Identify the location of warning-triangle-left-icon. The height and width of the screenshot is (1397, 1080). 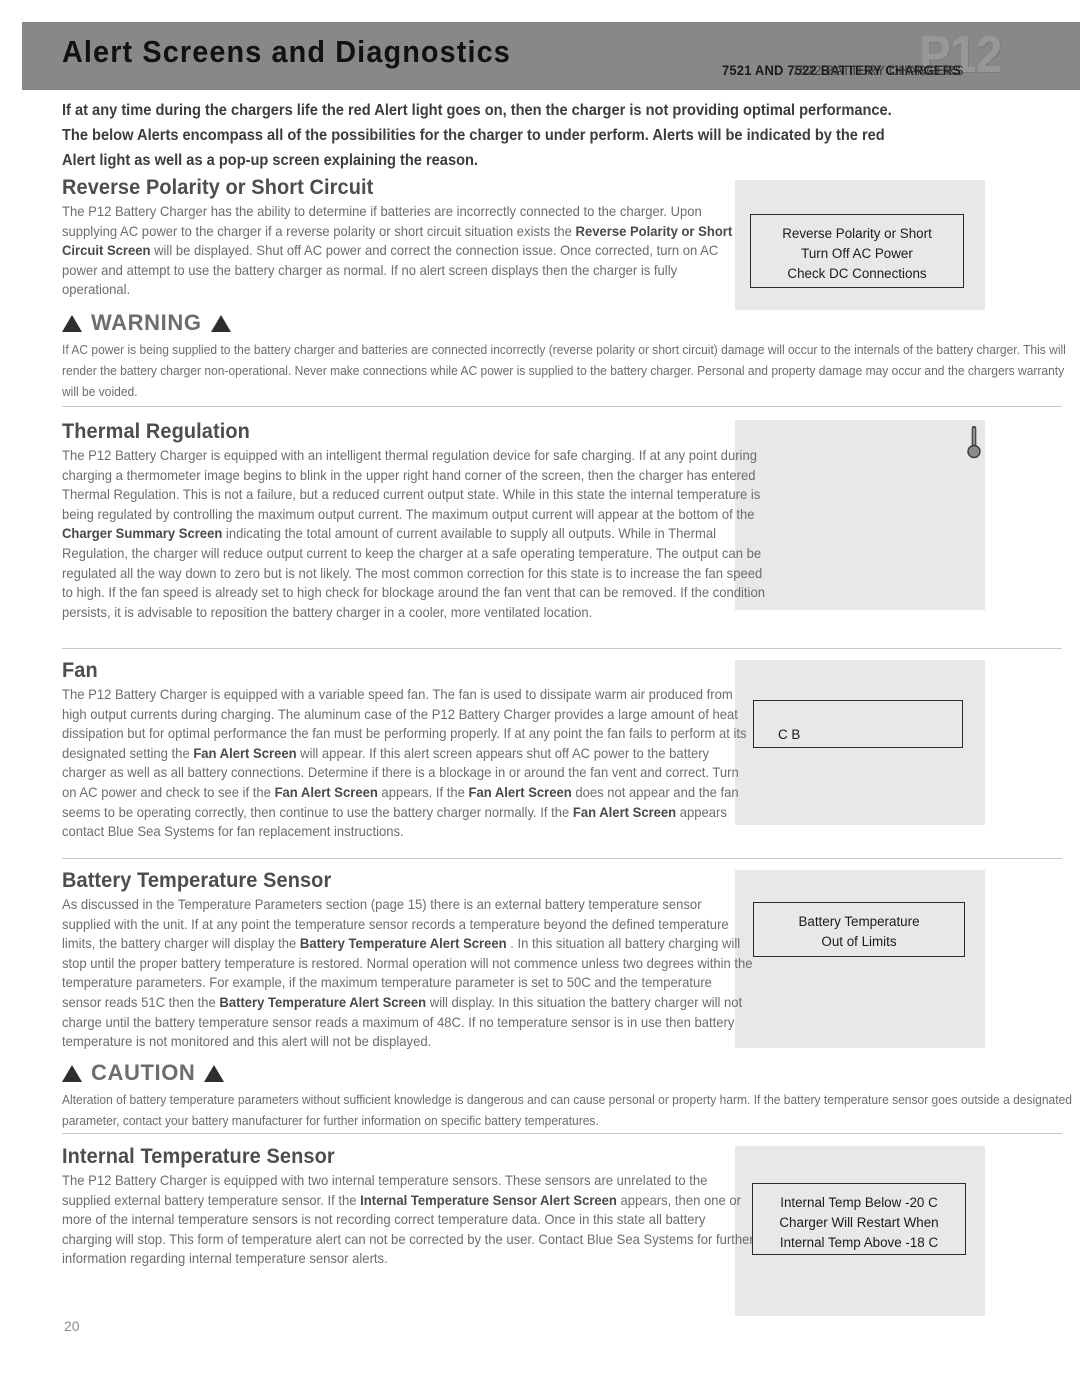
(72, 323).